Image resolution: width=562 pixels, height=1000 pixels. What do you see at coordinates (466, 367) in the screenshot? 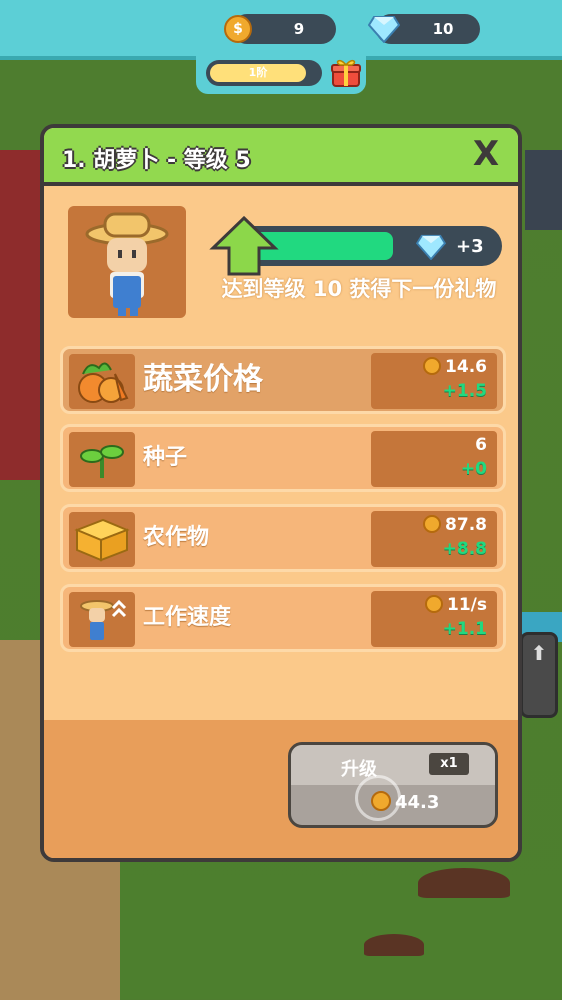
I see `stat-value-text: 14.6` at bounding box center [466, 367].